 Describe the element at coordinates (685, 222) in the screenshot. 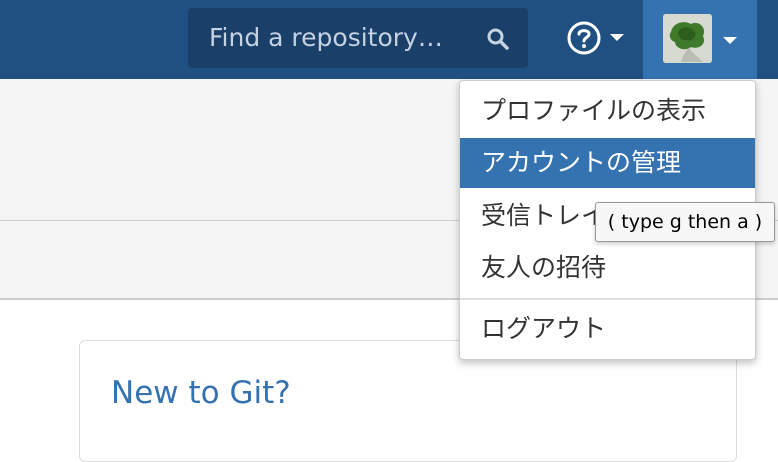

I see `keyboard-shortcut-tooltip: ( type g then a )` at that location.